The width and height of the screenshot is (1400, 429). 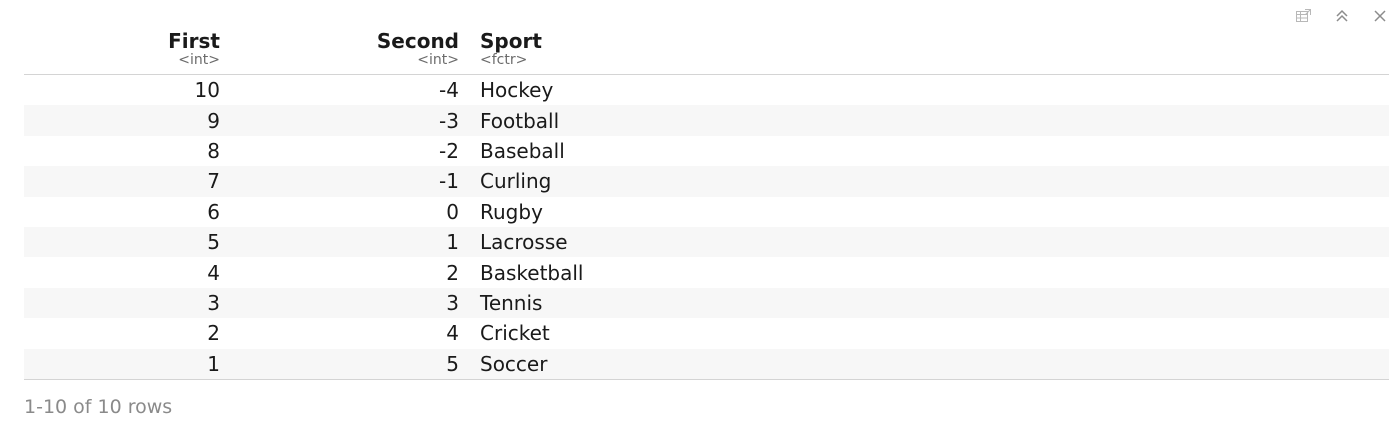 What do you see at coordinates (532, 272) in the screenshot?
I see `cell-sport: Basketball` at bounding box center [532, 272].